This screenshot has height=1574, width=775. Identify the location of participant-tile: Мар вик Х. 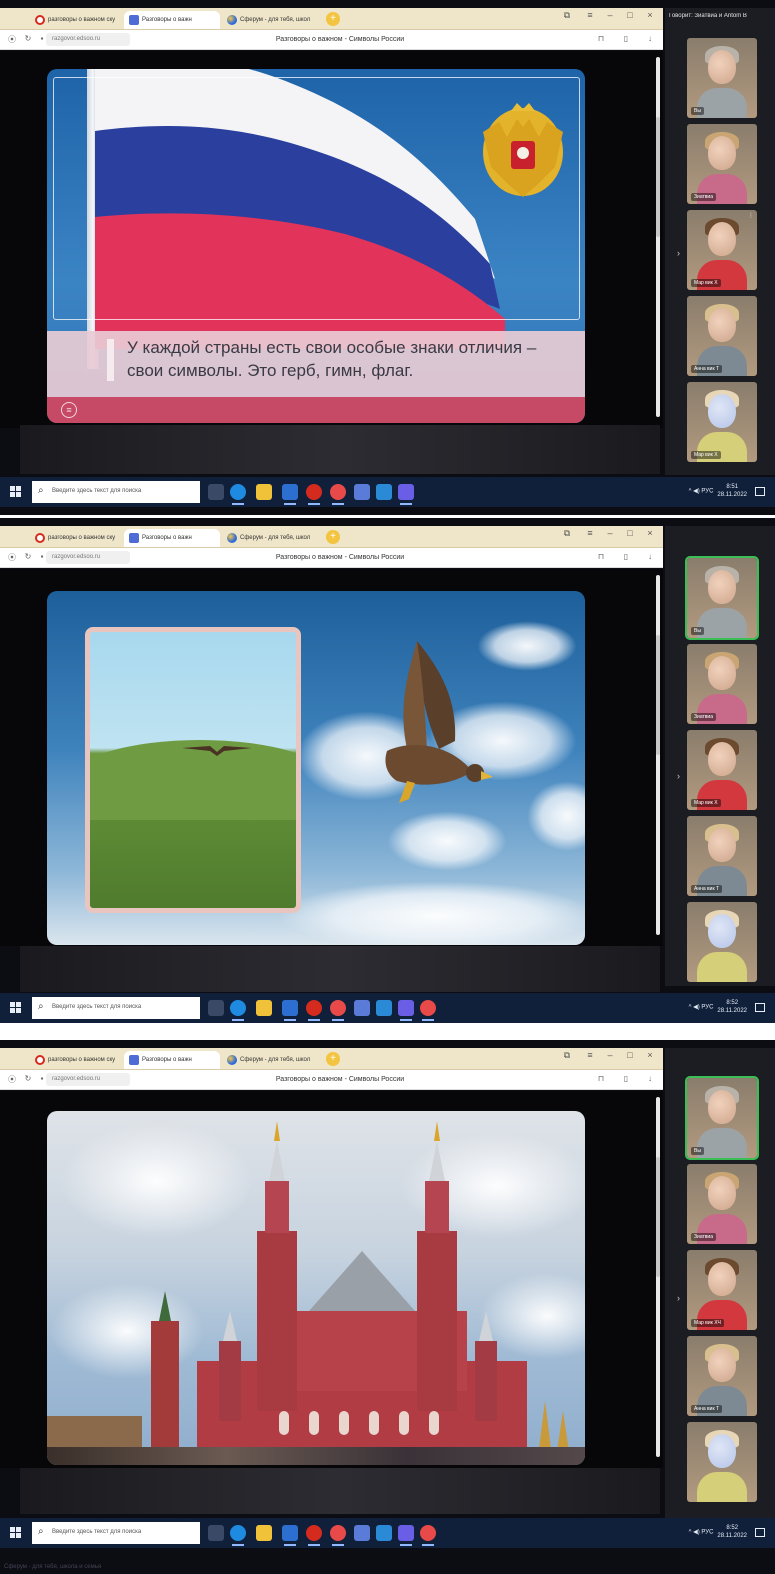
(722, 770).